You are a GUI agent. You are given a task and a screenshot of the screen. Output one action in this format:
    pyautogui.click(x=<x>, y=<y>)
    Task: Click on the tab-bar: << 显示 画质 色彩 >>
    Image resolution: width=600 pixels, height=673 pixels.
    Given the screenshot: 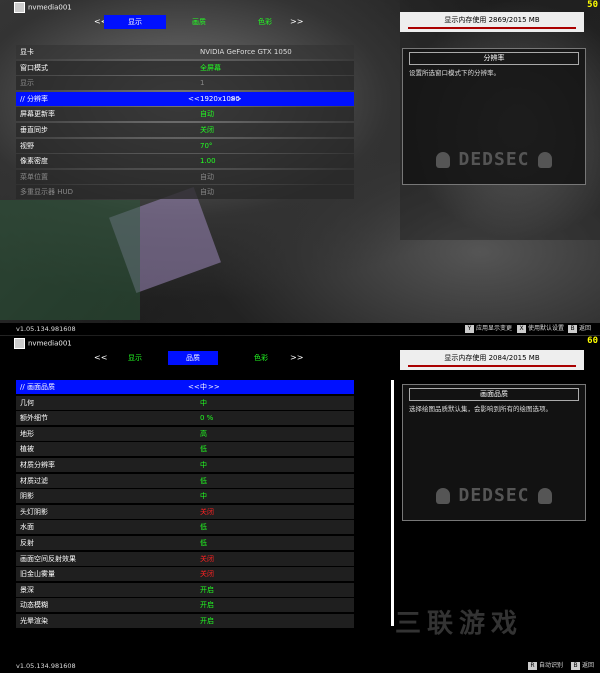 What is the action you would take?
    pyautogui.click(x=196, y=22)
    